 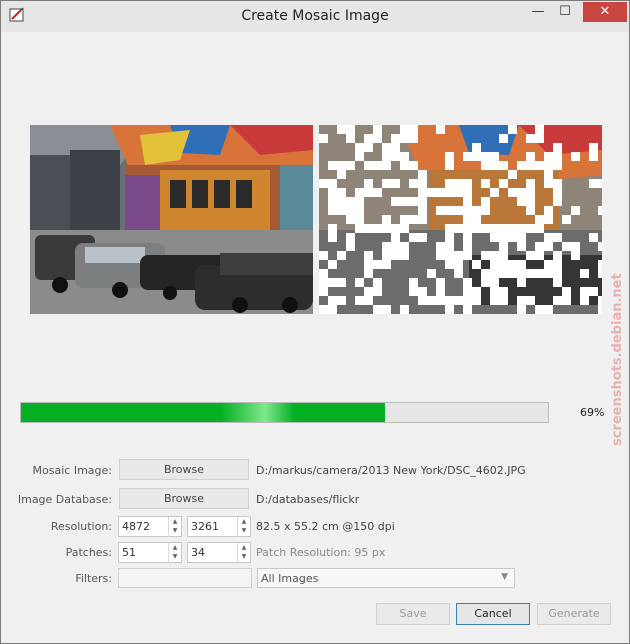 I want to click on resolution-height-value: 3261, so click(x=205, y=526).